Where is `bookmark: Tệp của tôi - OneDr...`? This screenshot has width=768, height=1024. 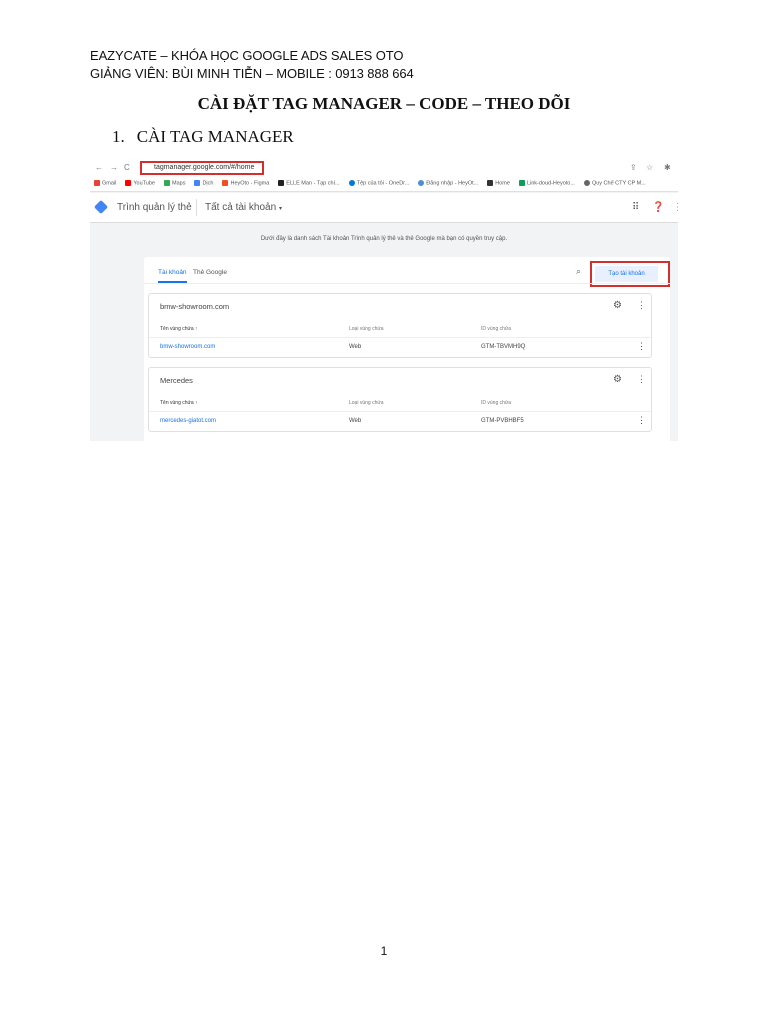 bookmark: Tệp của tôi - OneDr... is located at coordinates (378, 183).